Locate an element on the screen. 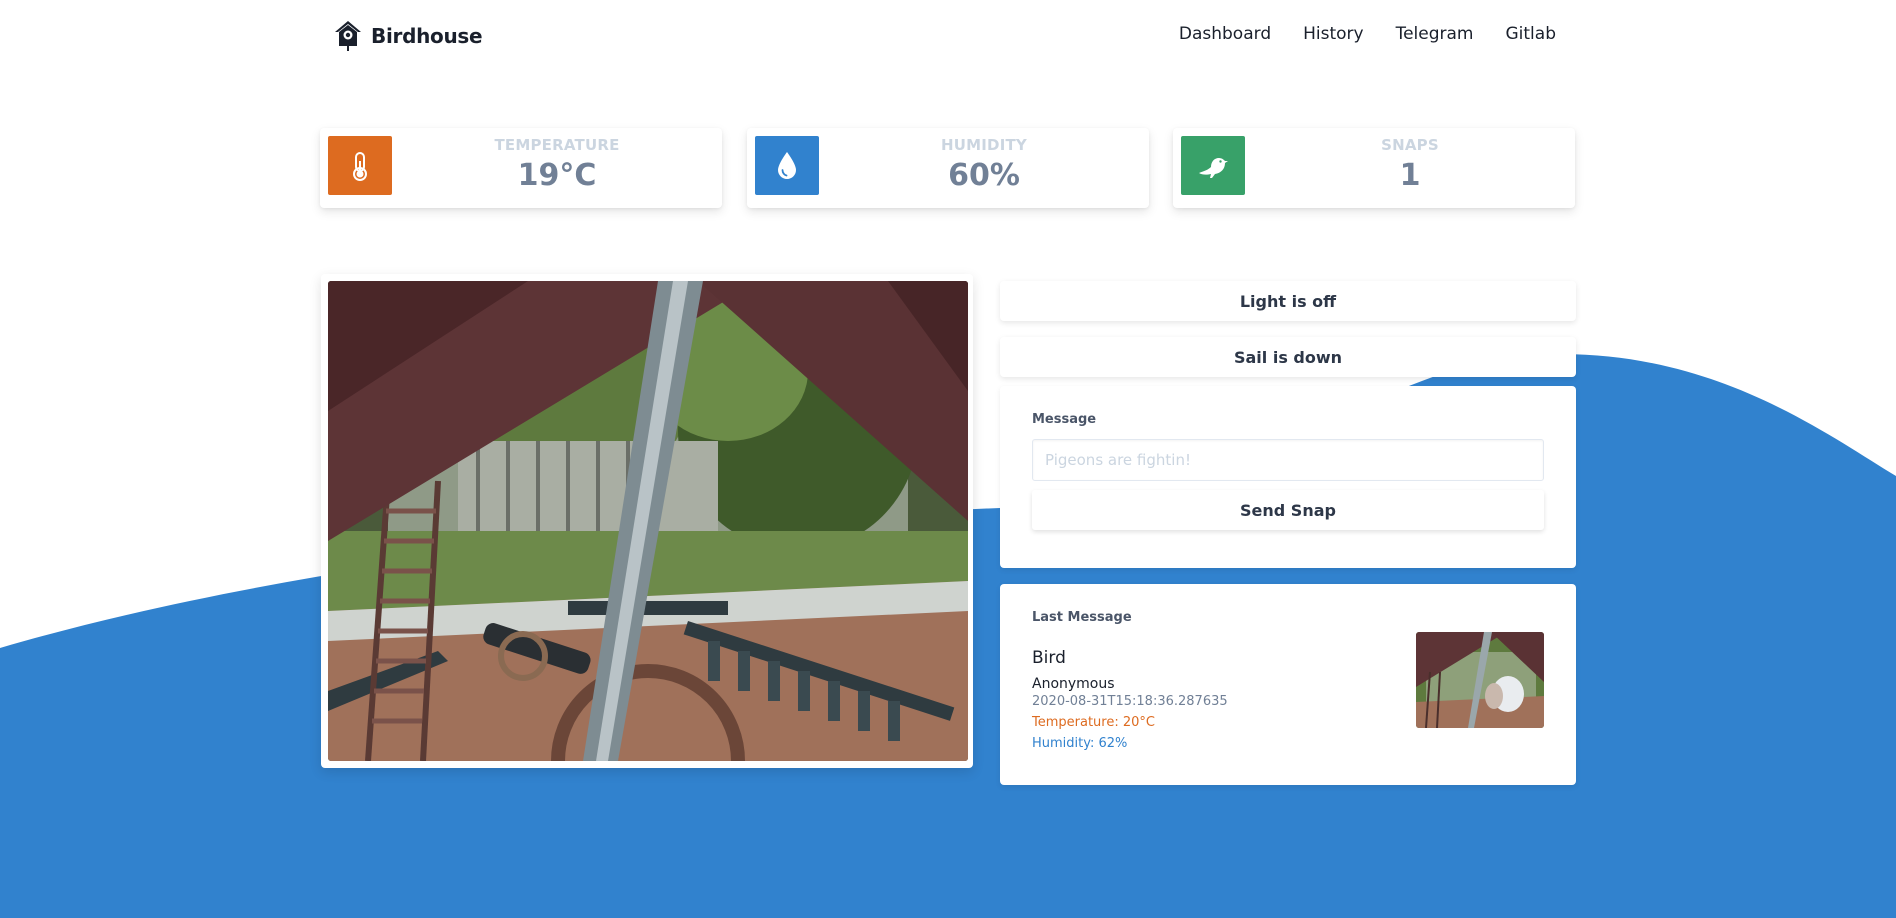 This screenshot has height=918, width=1896. last-message-label: Last Message is located at coordinates (1082, 617).